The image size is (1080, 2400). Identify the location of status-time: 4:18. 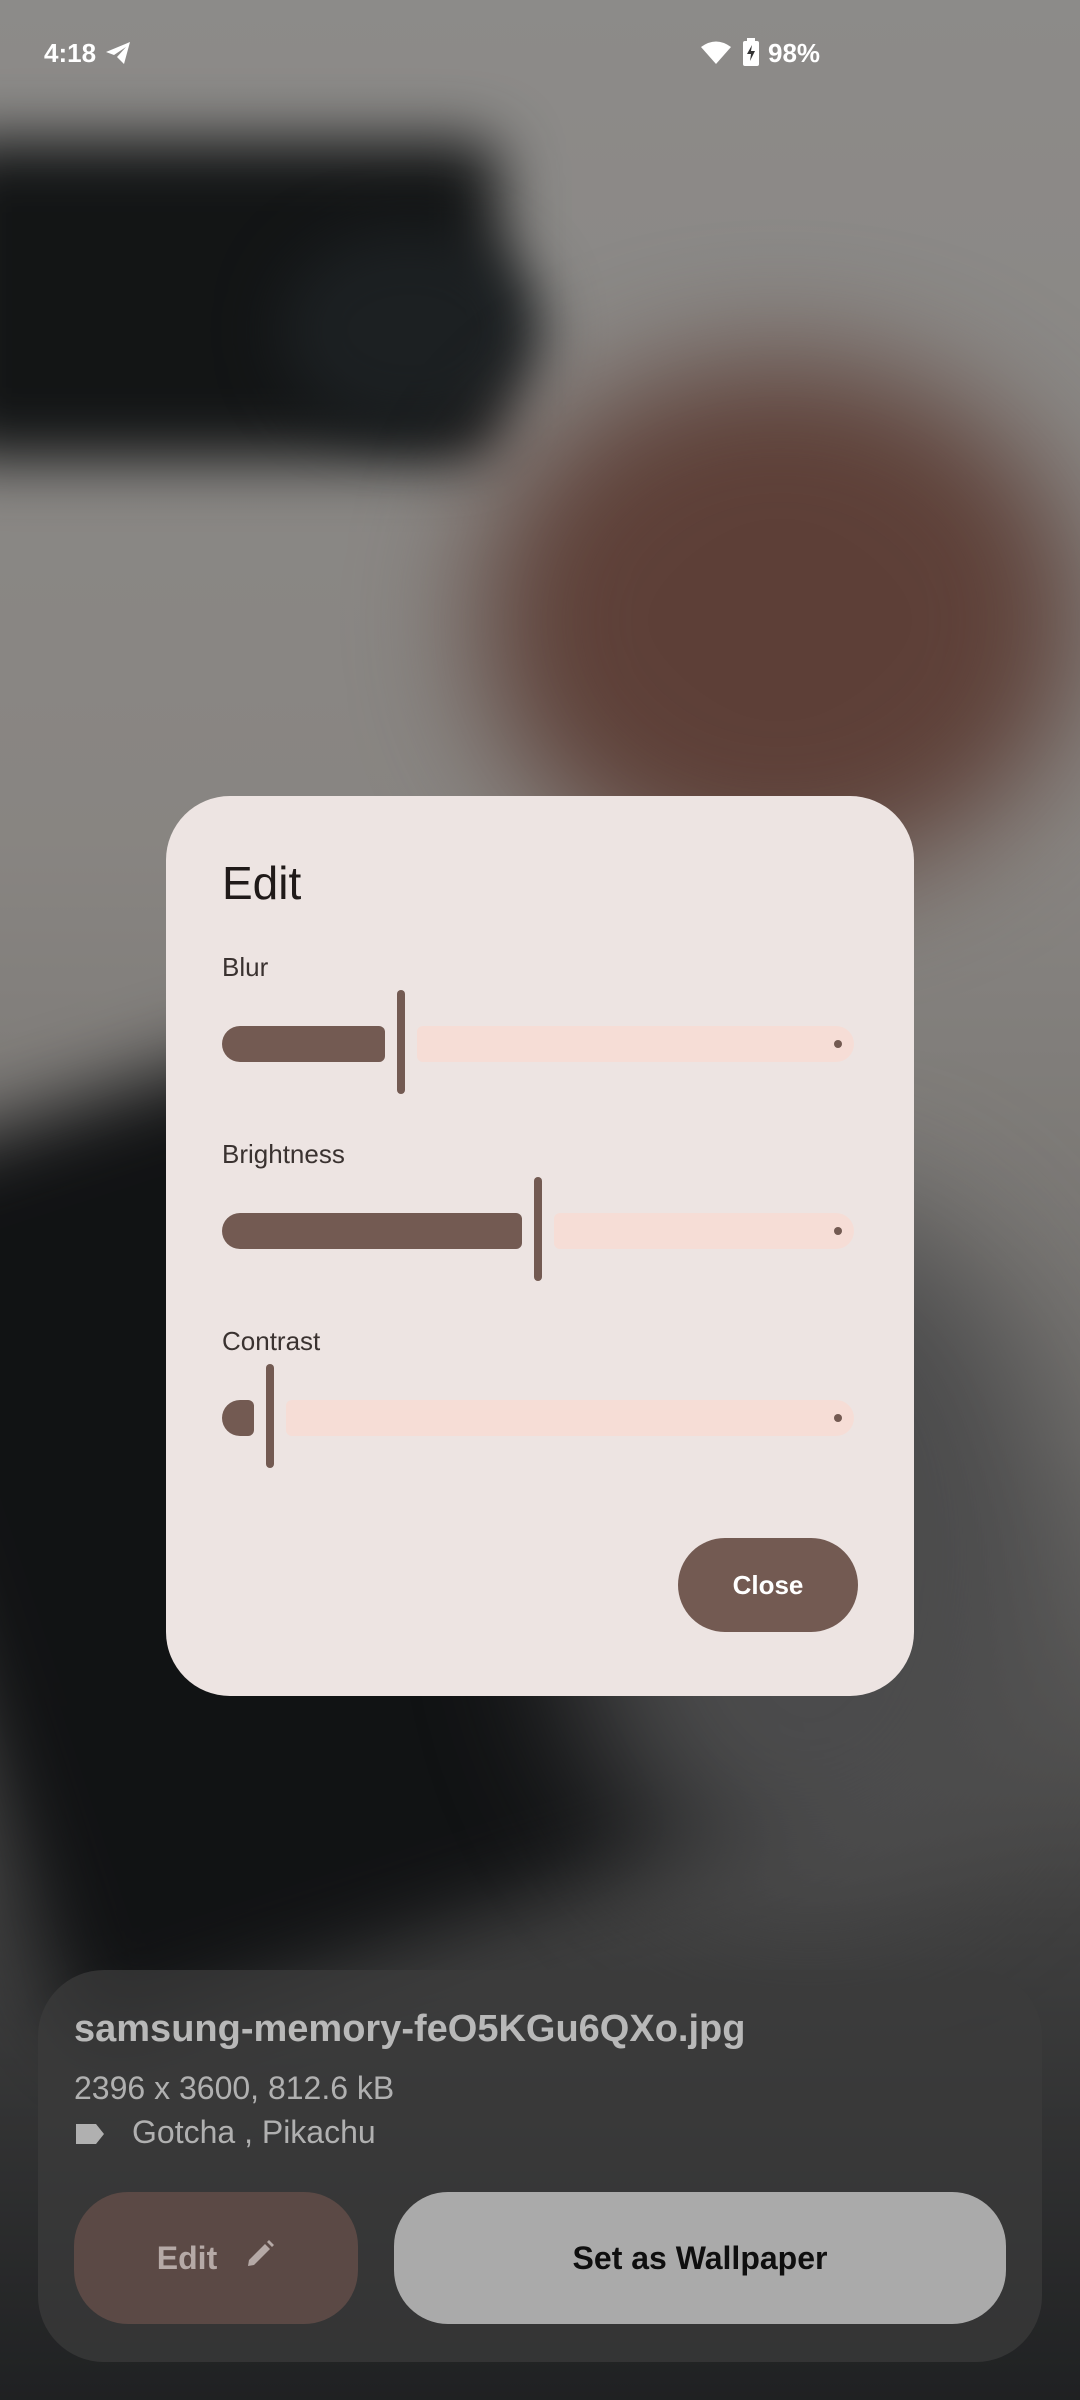
(70, 53).